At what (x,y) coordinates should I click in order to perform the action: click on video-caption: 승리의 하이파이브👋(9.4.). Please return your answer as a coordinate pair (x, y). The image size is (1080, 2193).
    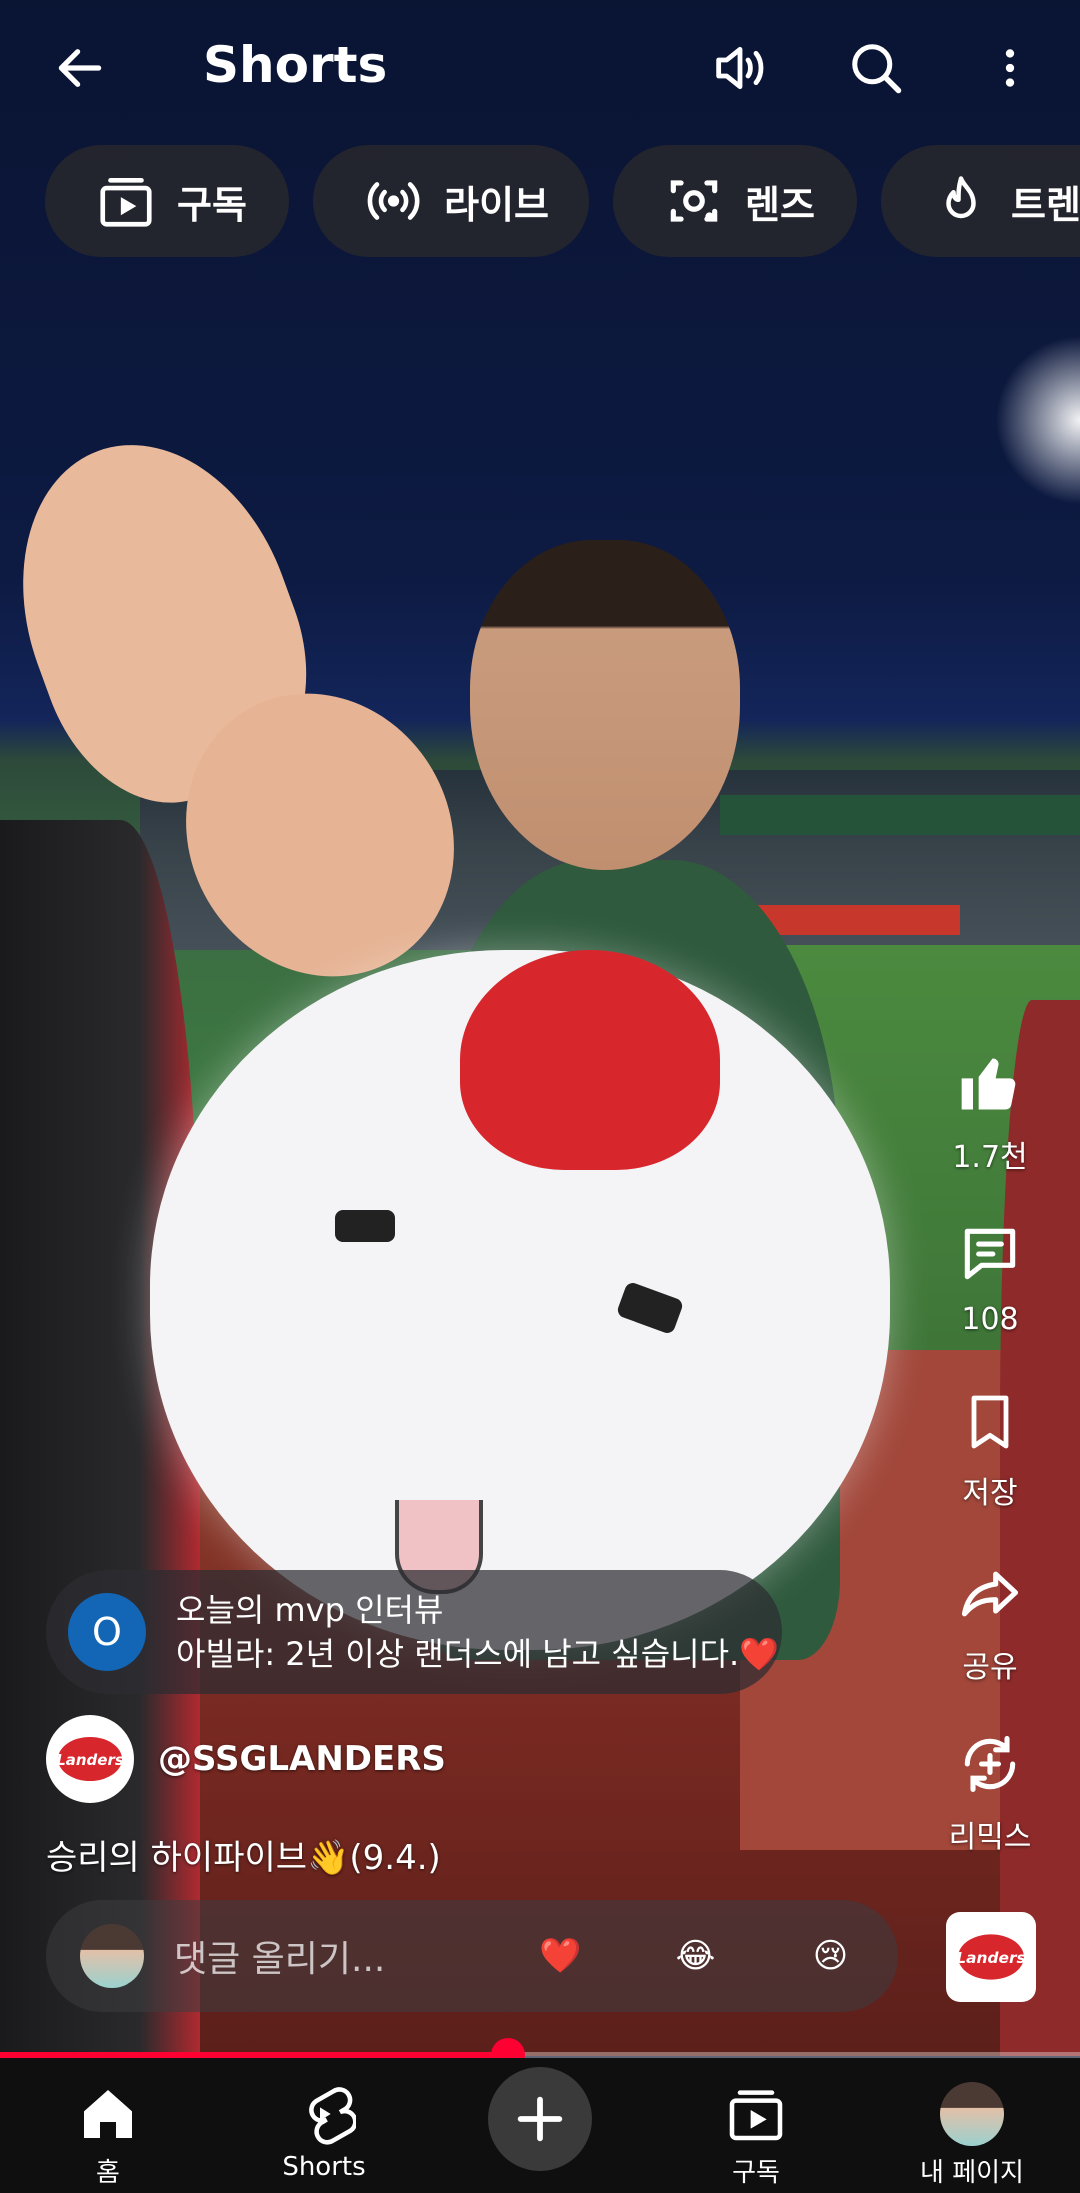
    Looking at the image, I should click on (243, 1858).